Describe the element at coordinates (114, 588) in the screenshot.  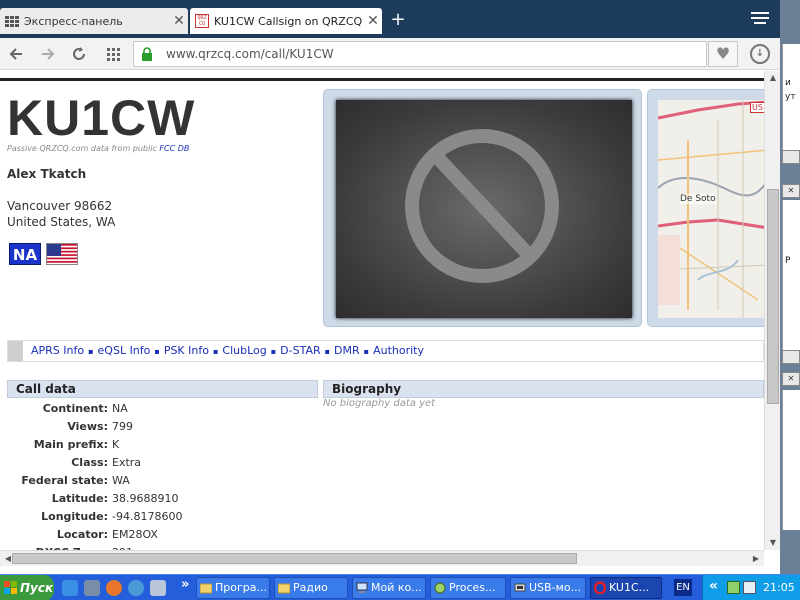
I see `firefox-icon` at that location.